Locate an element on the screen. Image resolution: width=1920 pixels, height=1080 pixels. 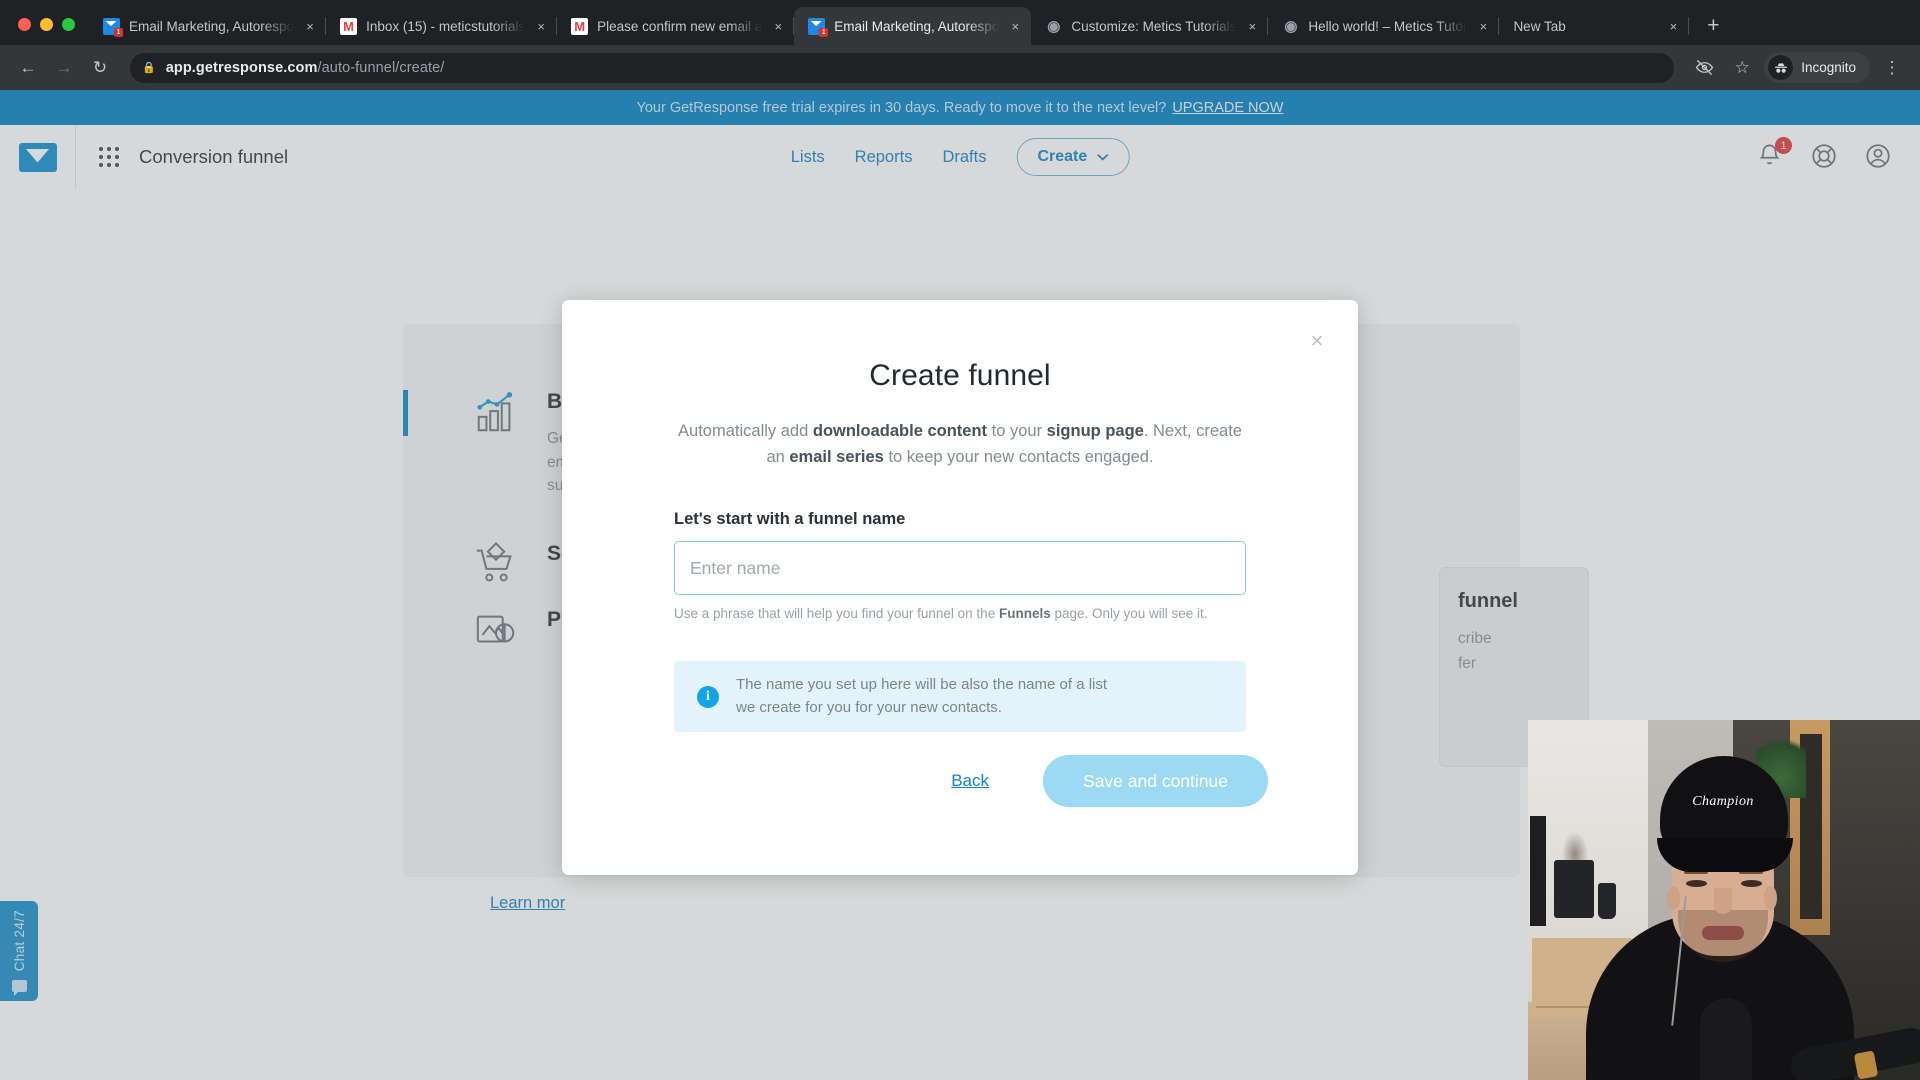
tab-title: New Tab is located at coordinates (1539, 26).